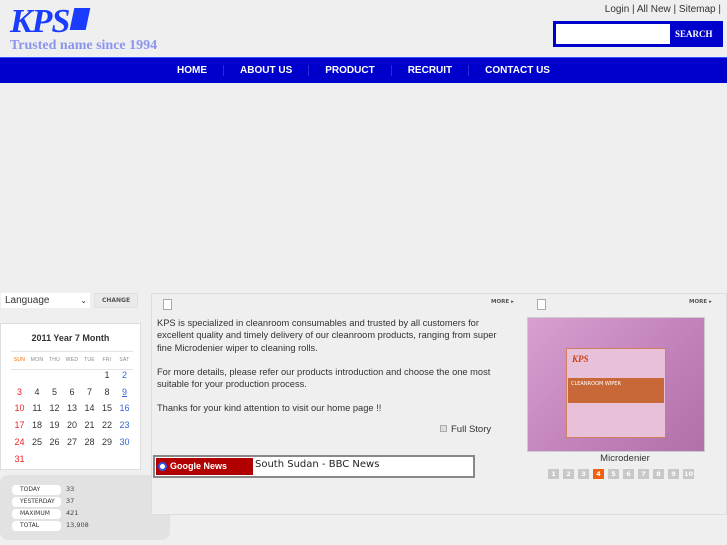  Describe the element at coordinates (19, 442) in the screenshot. I see `calendar-day: 24` at that location.